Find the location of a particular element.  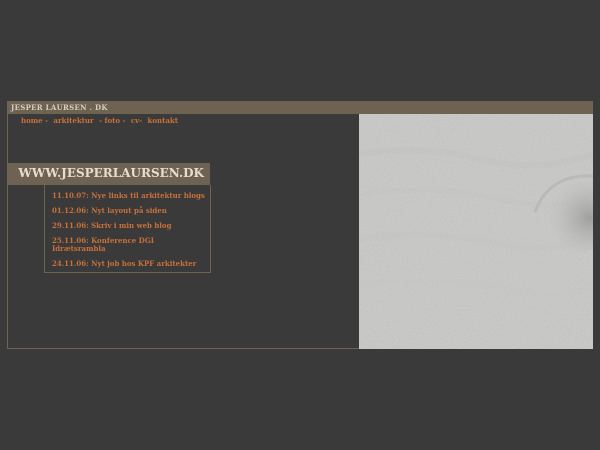

nav-link-arkitektur: arkitektur is located at coordinates (73, 120).